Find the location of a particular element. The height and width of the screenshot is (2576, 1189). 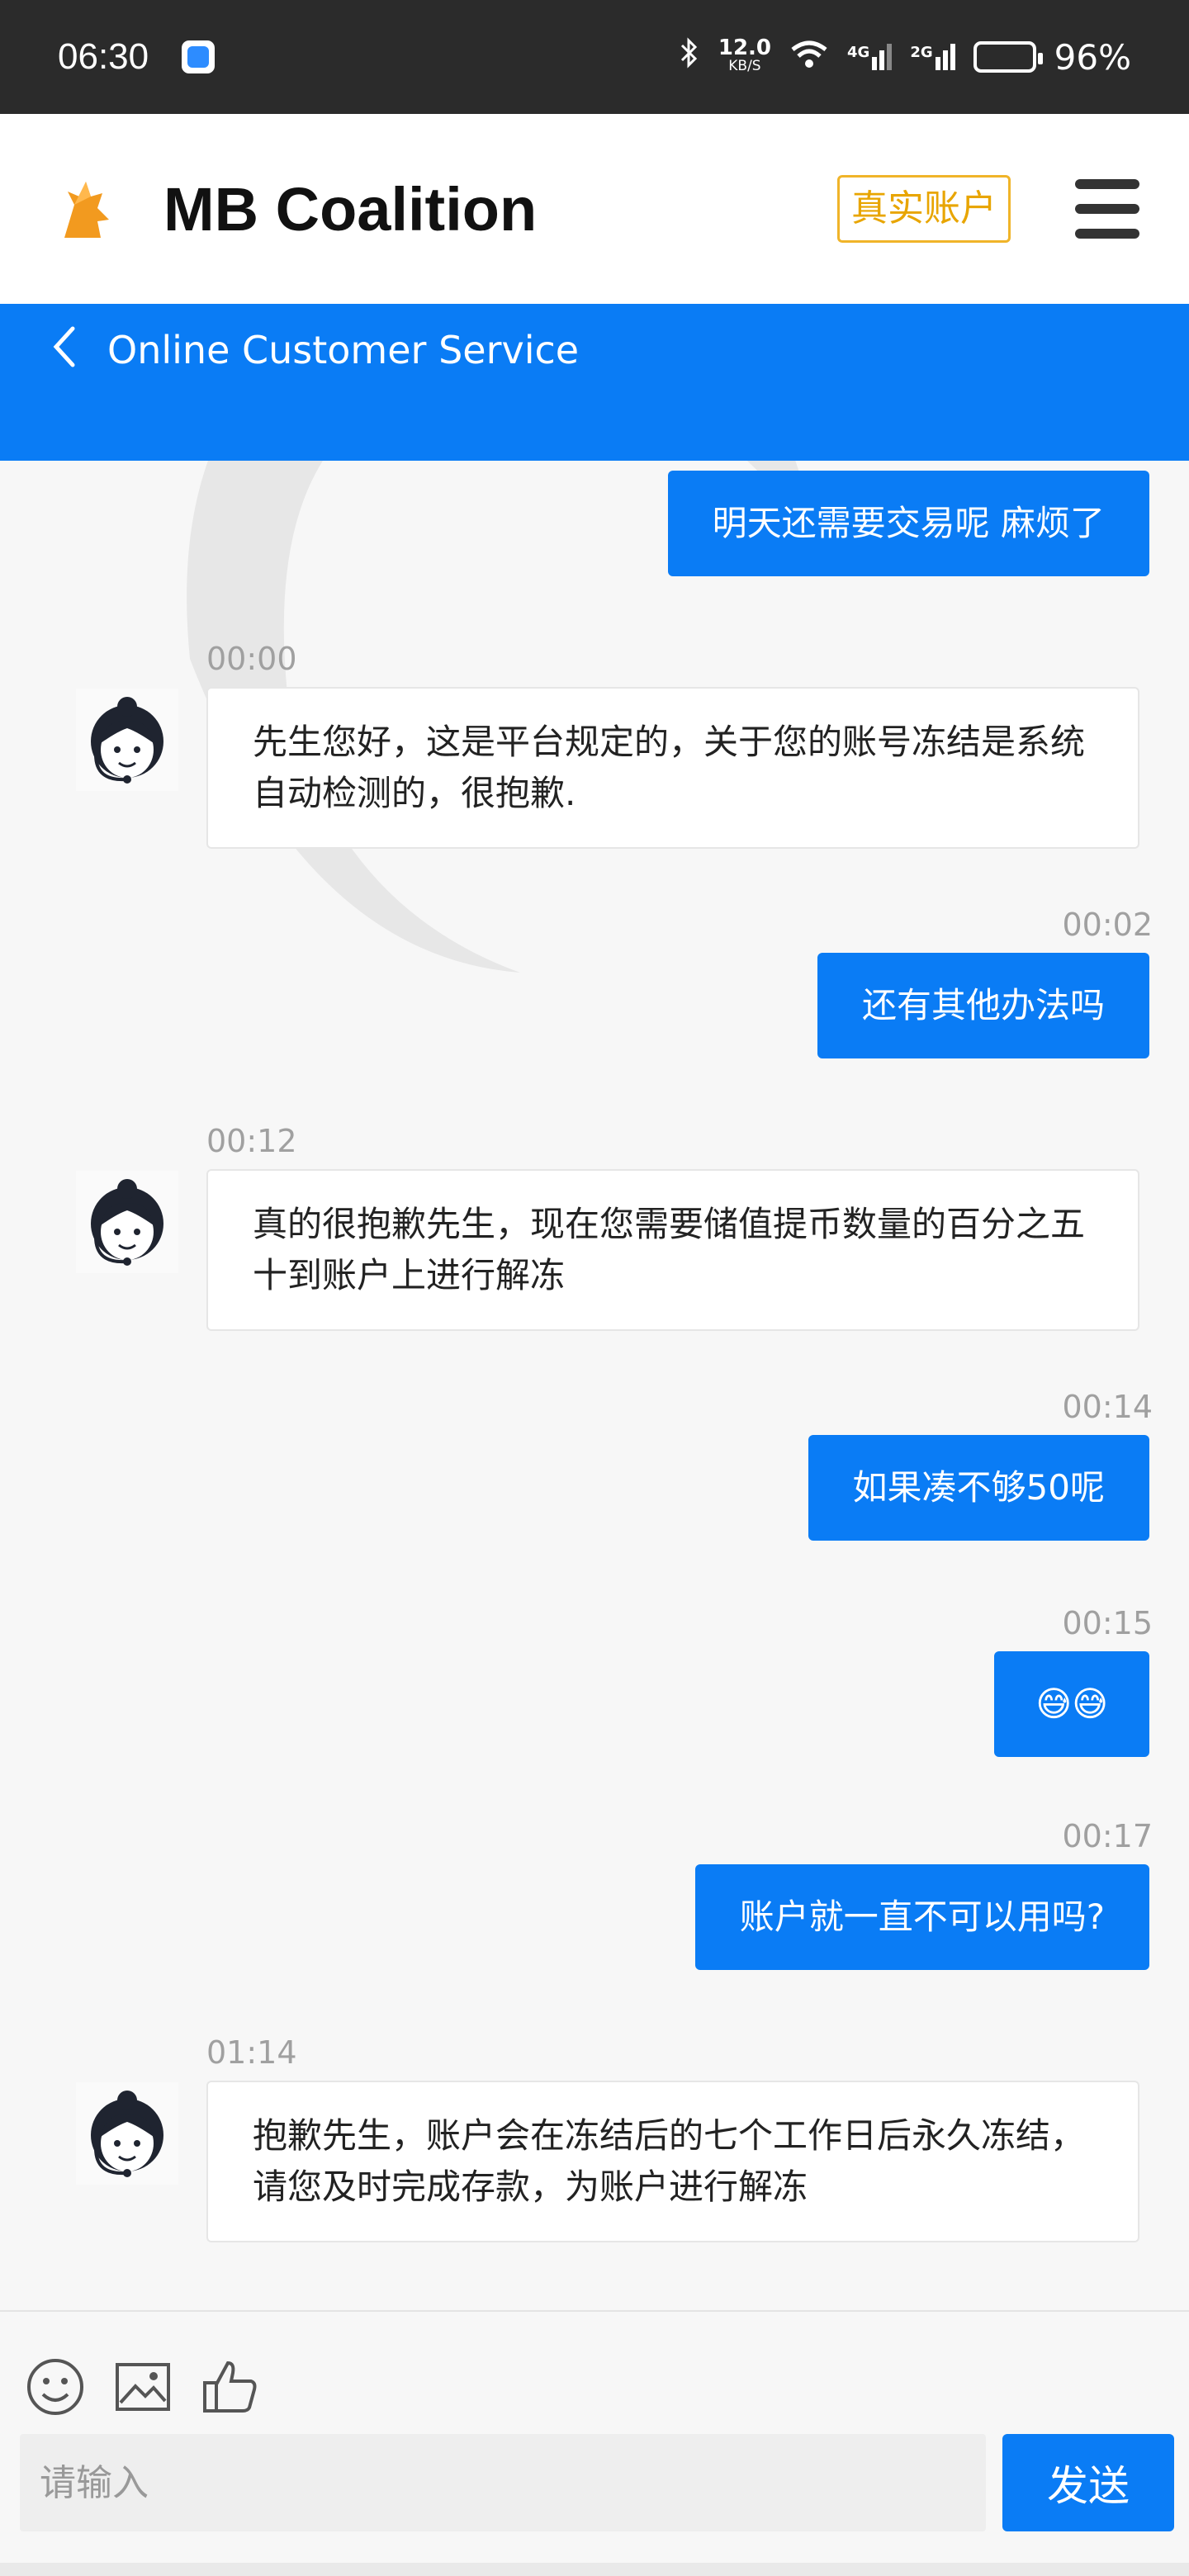

outgoing-message: 账户就一直不可以用吗? is located at coordinates (921, 1917).